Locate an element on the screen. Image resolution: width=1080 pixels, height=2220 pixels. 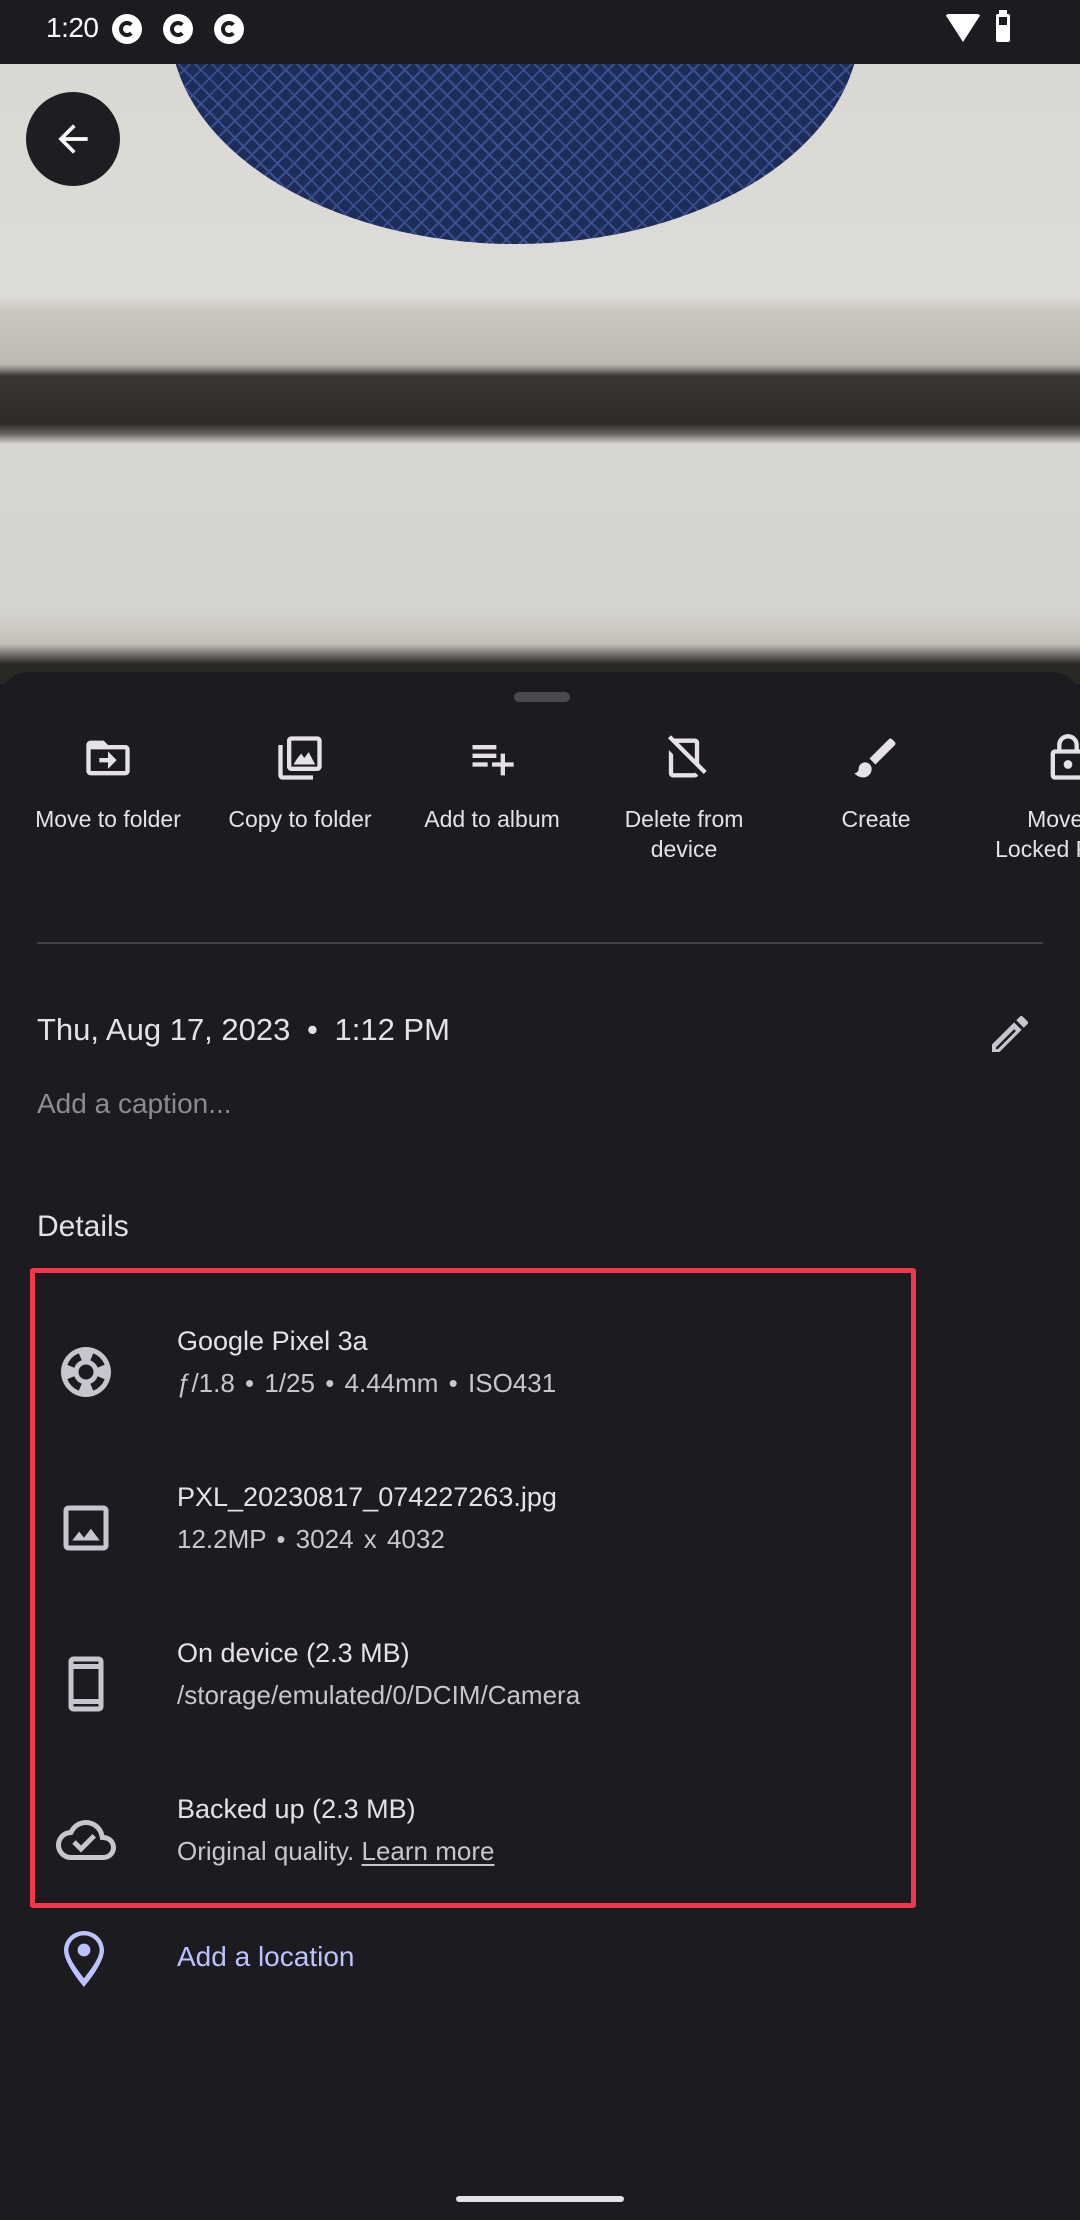
photo-subject is located at coordinates (515, 154).